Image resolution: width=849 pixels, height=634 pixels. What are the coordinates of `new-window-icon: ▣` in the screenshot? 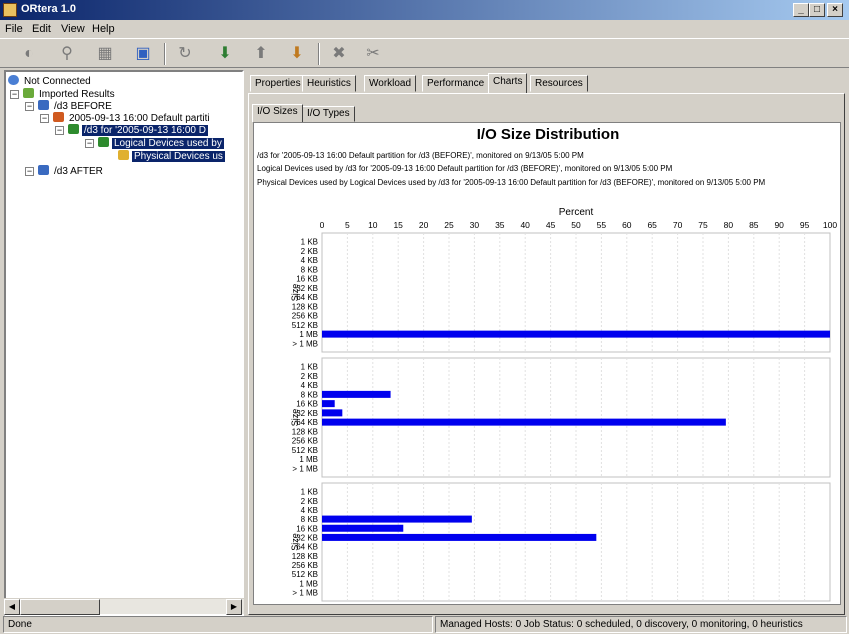 It's located at (143, 54).